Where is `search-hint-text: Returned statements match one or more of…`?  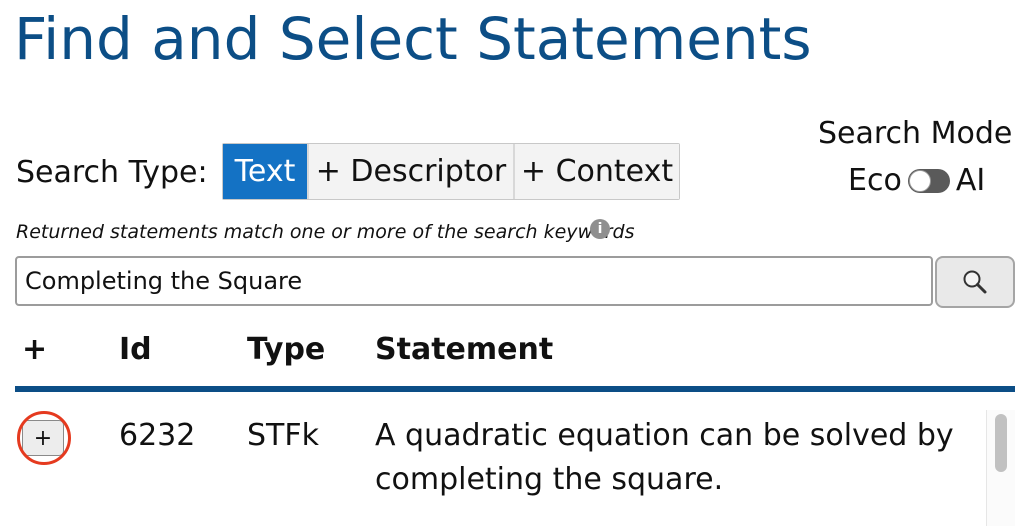 search-hint-text: Returned statements match one or more of… is located at coordinates (325, 232).